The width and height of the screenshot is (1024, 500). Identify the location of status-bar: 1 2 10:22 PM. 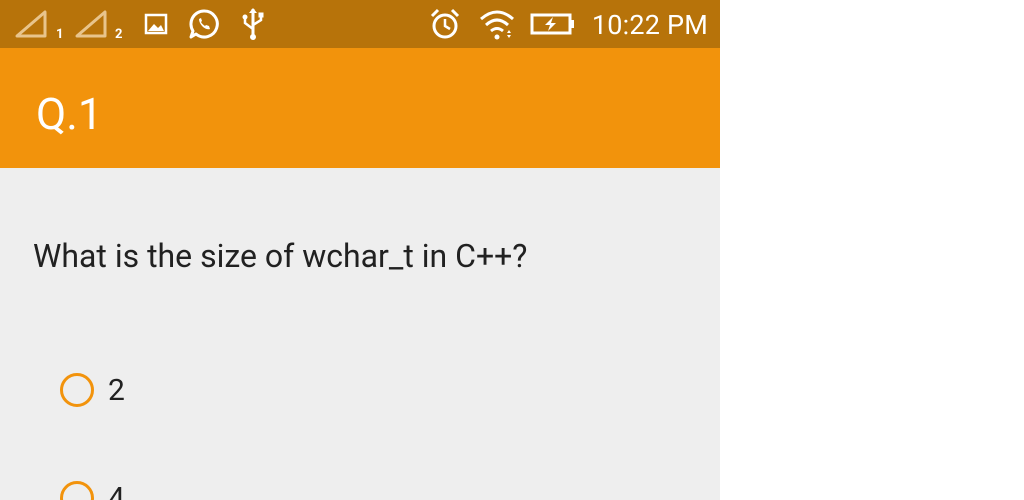
(360, 24).